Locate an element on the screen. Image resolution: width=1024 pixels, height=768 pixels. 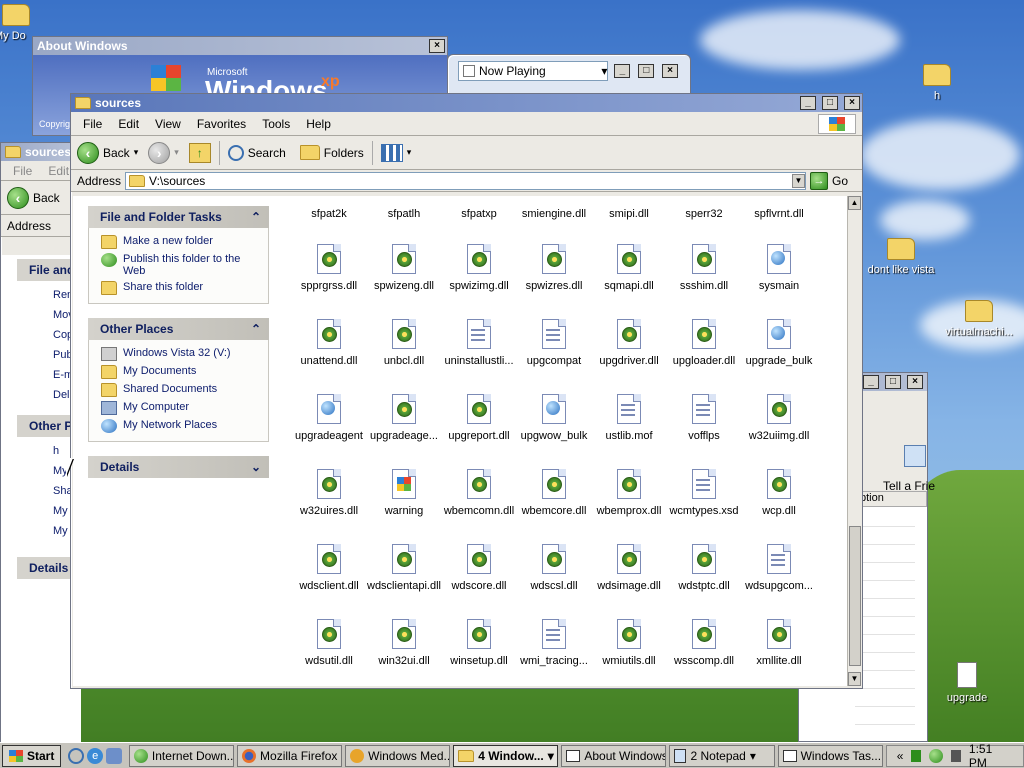
start-button: Start is located at coordinates (32, 755).